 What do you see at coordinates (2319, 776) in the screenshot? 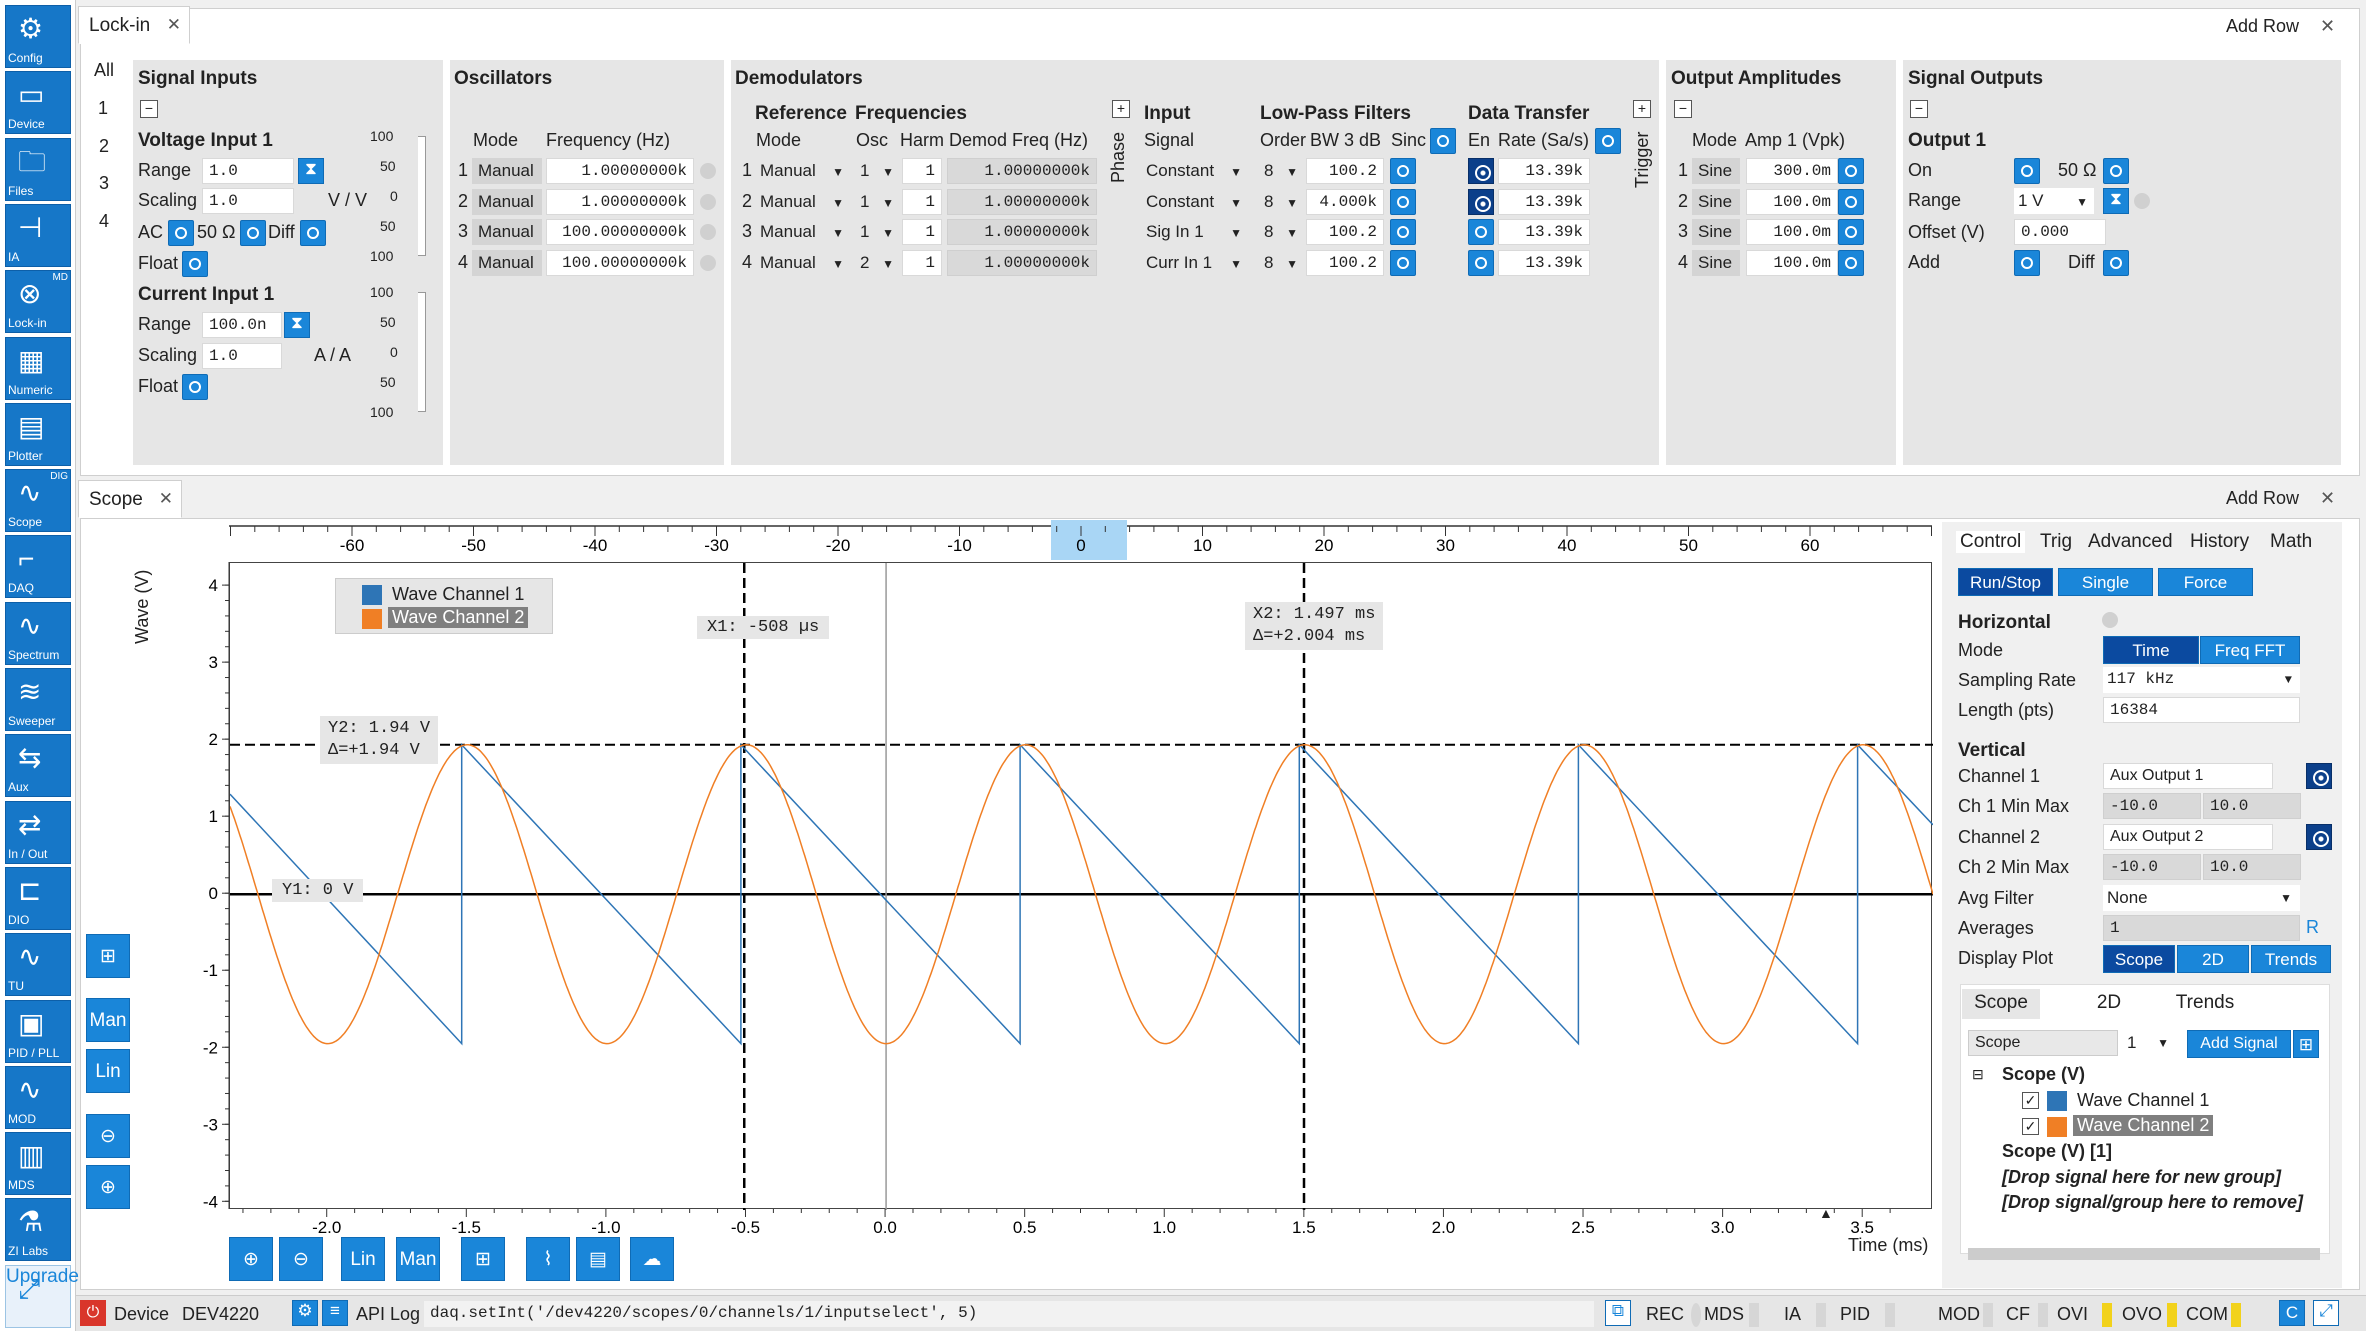
I see `channel1-enable` at bounding box center [2319, 776].